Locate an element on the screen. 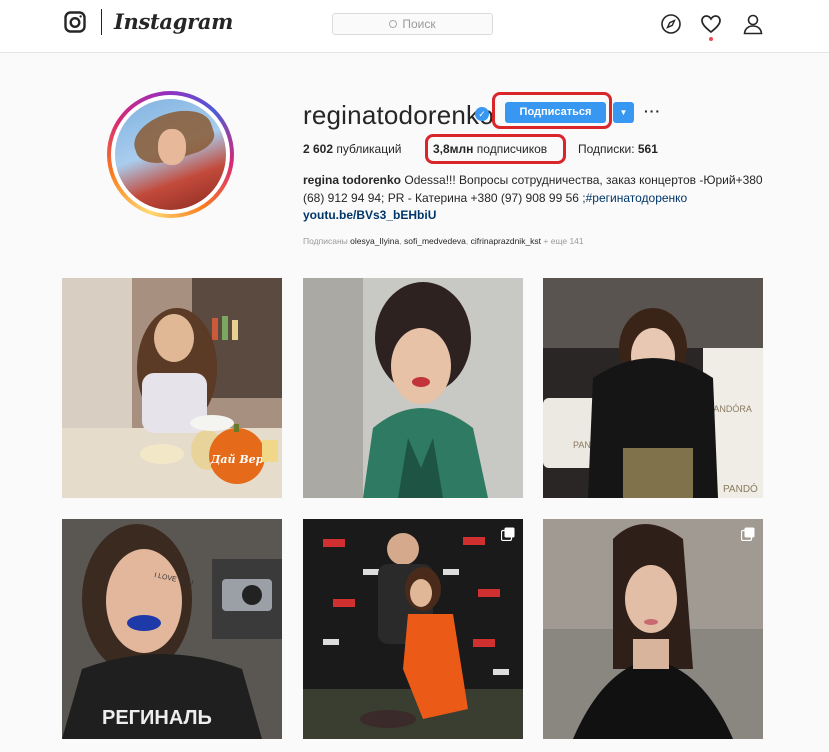  logo-divider is located at coordinates (101, 22).